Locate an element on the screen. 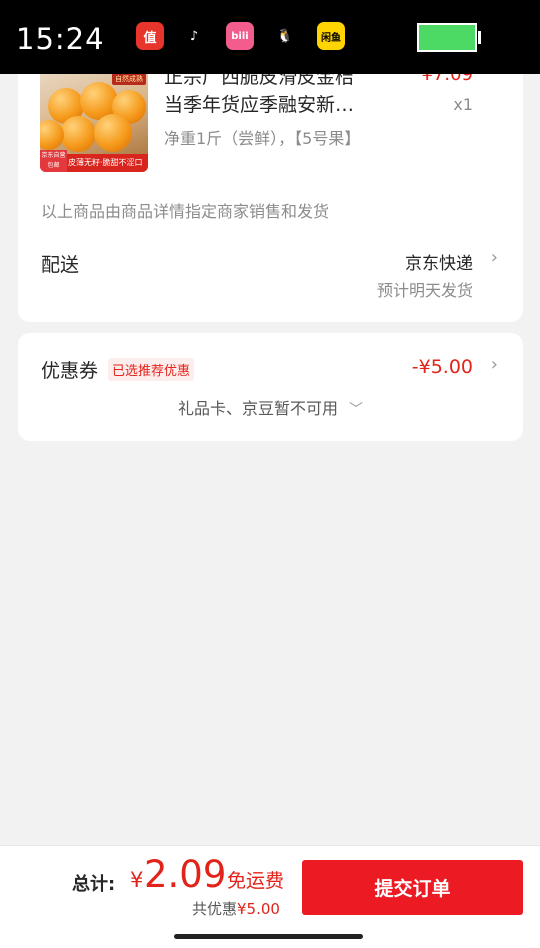  thumb-tag: 京东自营 包邮 is located at coordinates (53, 161).